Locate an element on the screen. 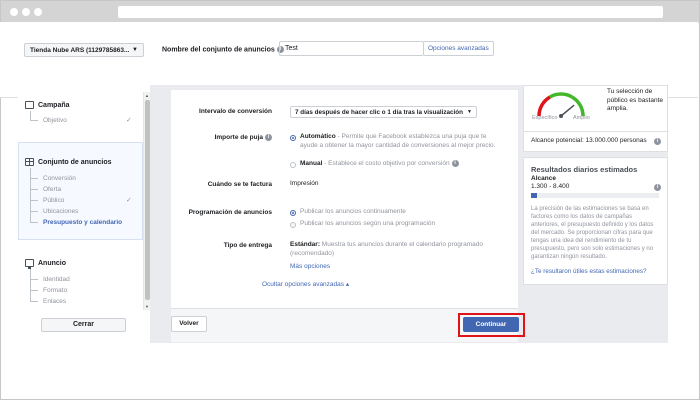  bid-manual-title: Manual is located at coordinates (311, 164).